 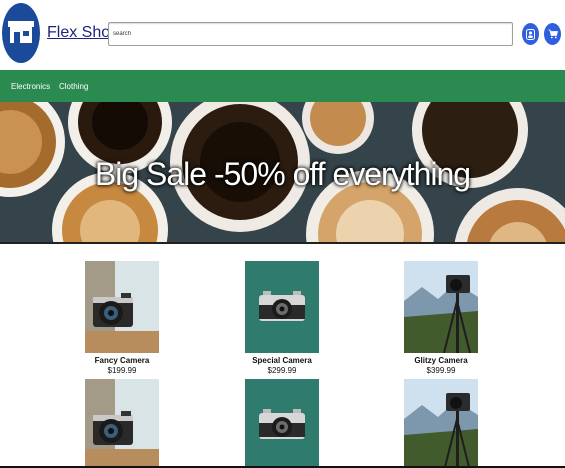 I want to click on account-button, so click(x=530, y=34).